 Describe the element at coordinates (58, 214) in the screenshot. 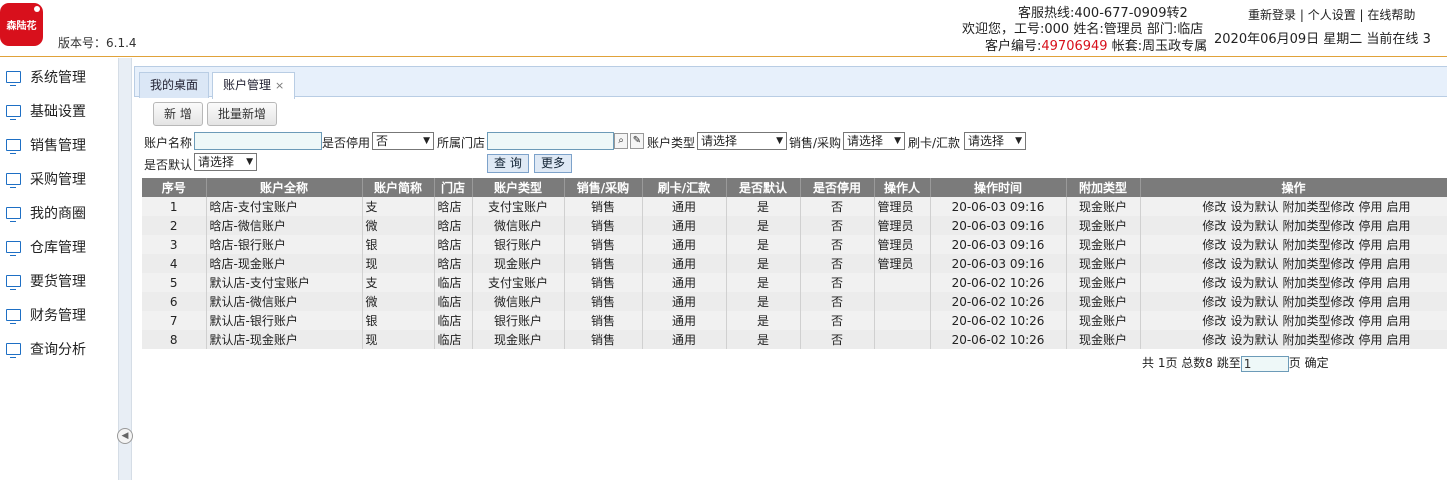

I see `sidebar-item-label: 我的商圈` at that location.